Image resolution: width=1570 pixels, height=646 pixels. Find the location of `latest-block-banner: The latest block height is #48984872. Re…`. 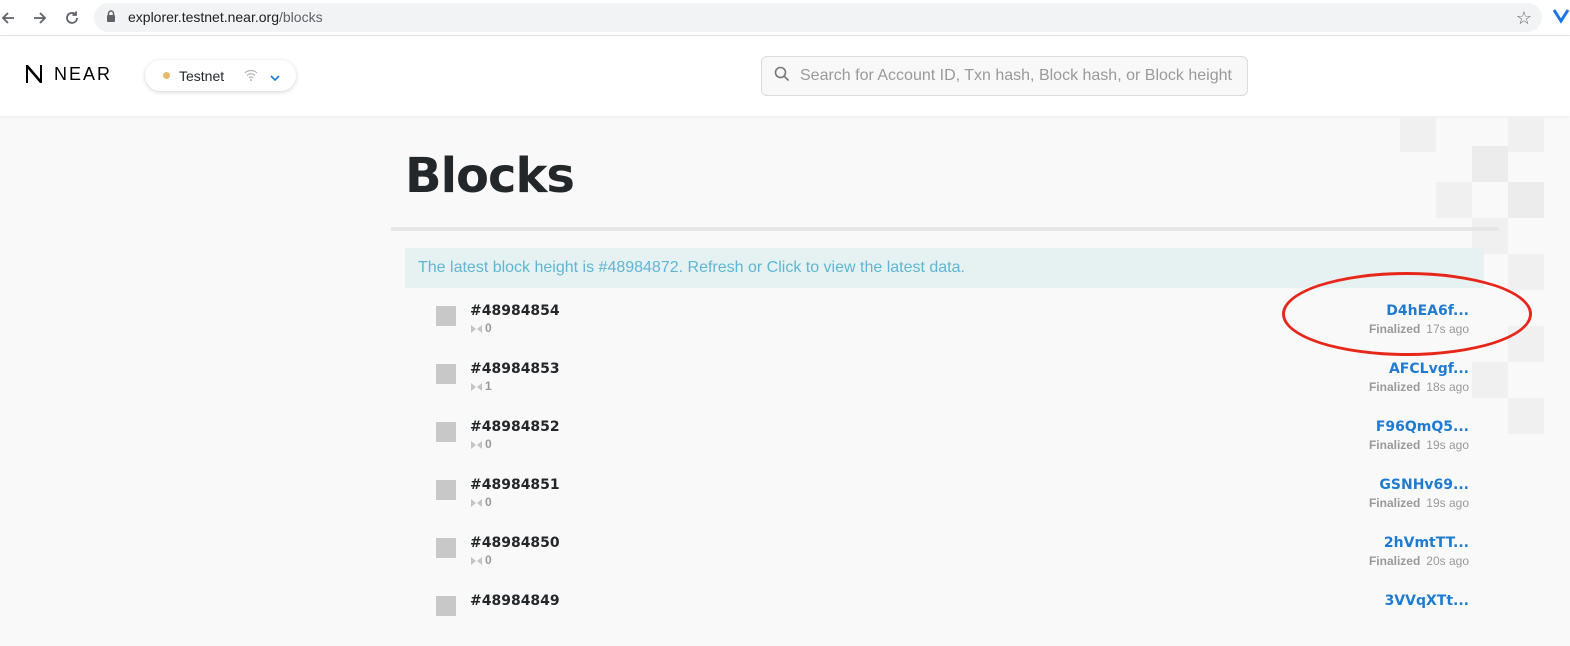

latest-block-banner: The latest block height is #48984872. Re… is located at coordinates (944, 268).